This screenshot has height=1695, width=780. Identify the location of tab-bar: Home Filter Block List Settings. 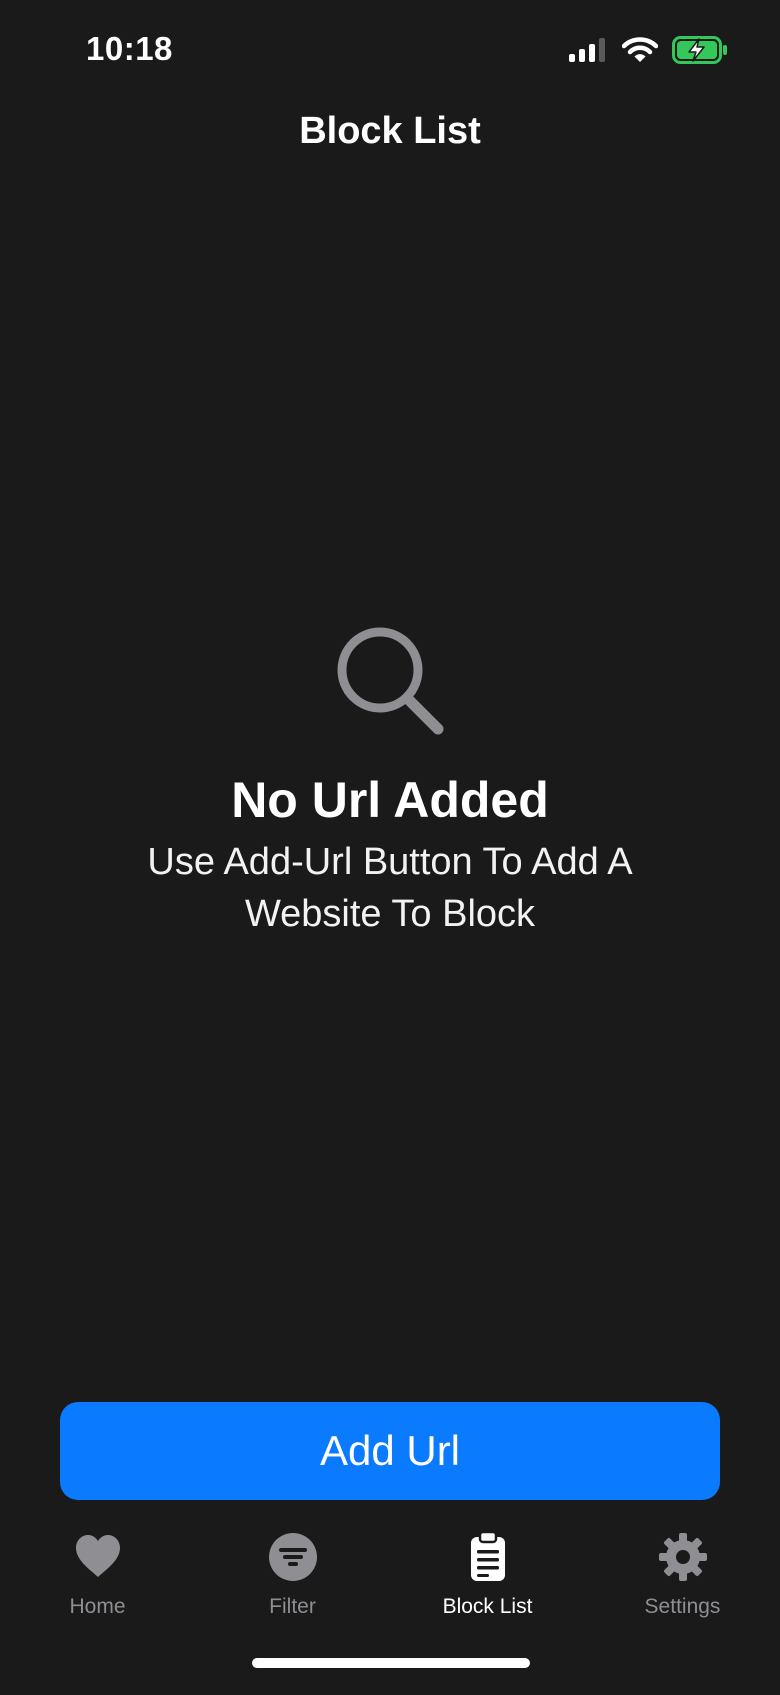
(390, 1585).